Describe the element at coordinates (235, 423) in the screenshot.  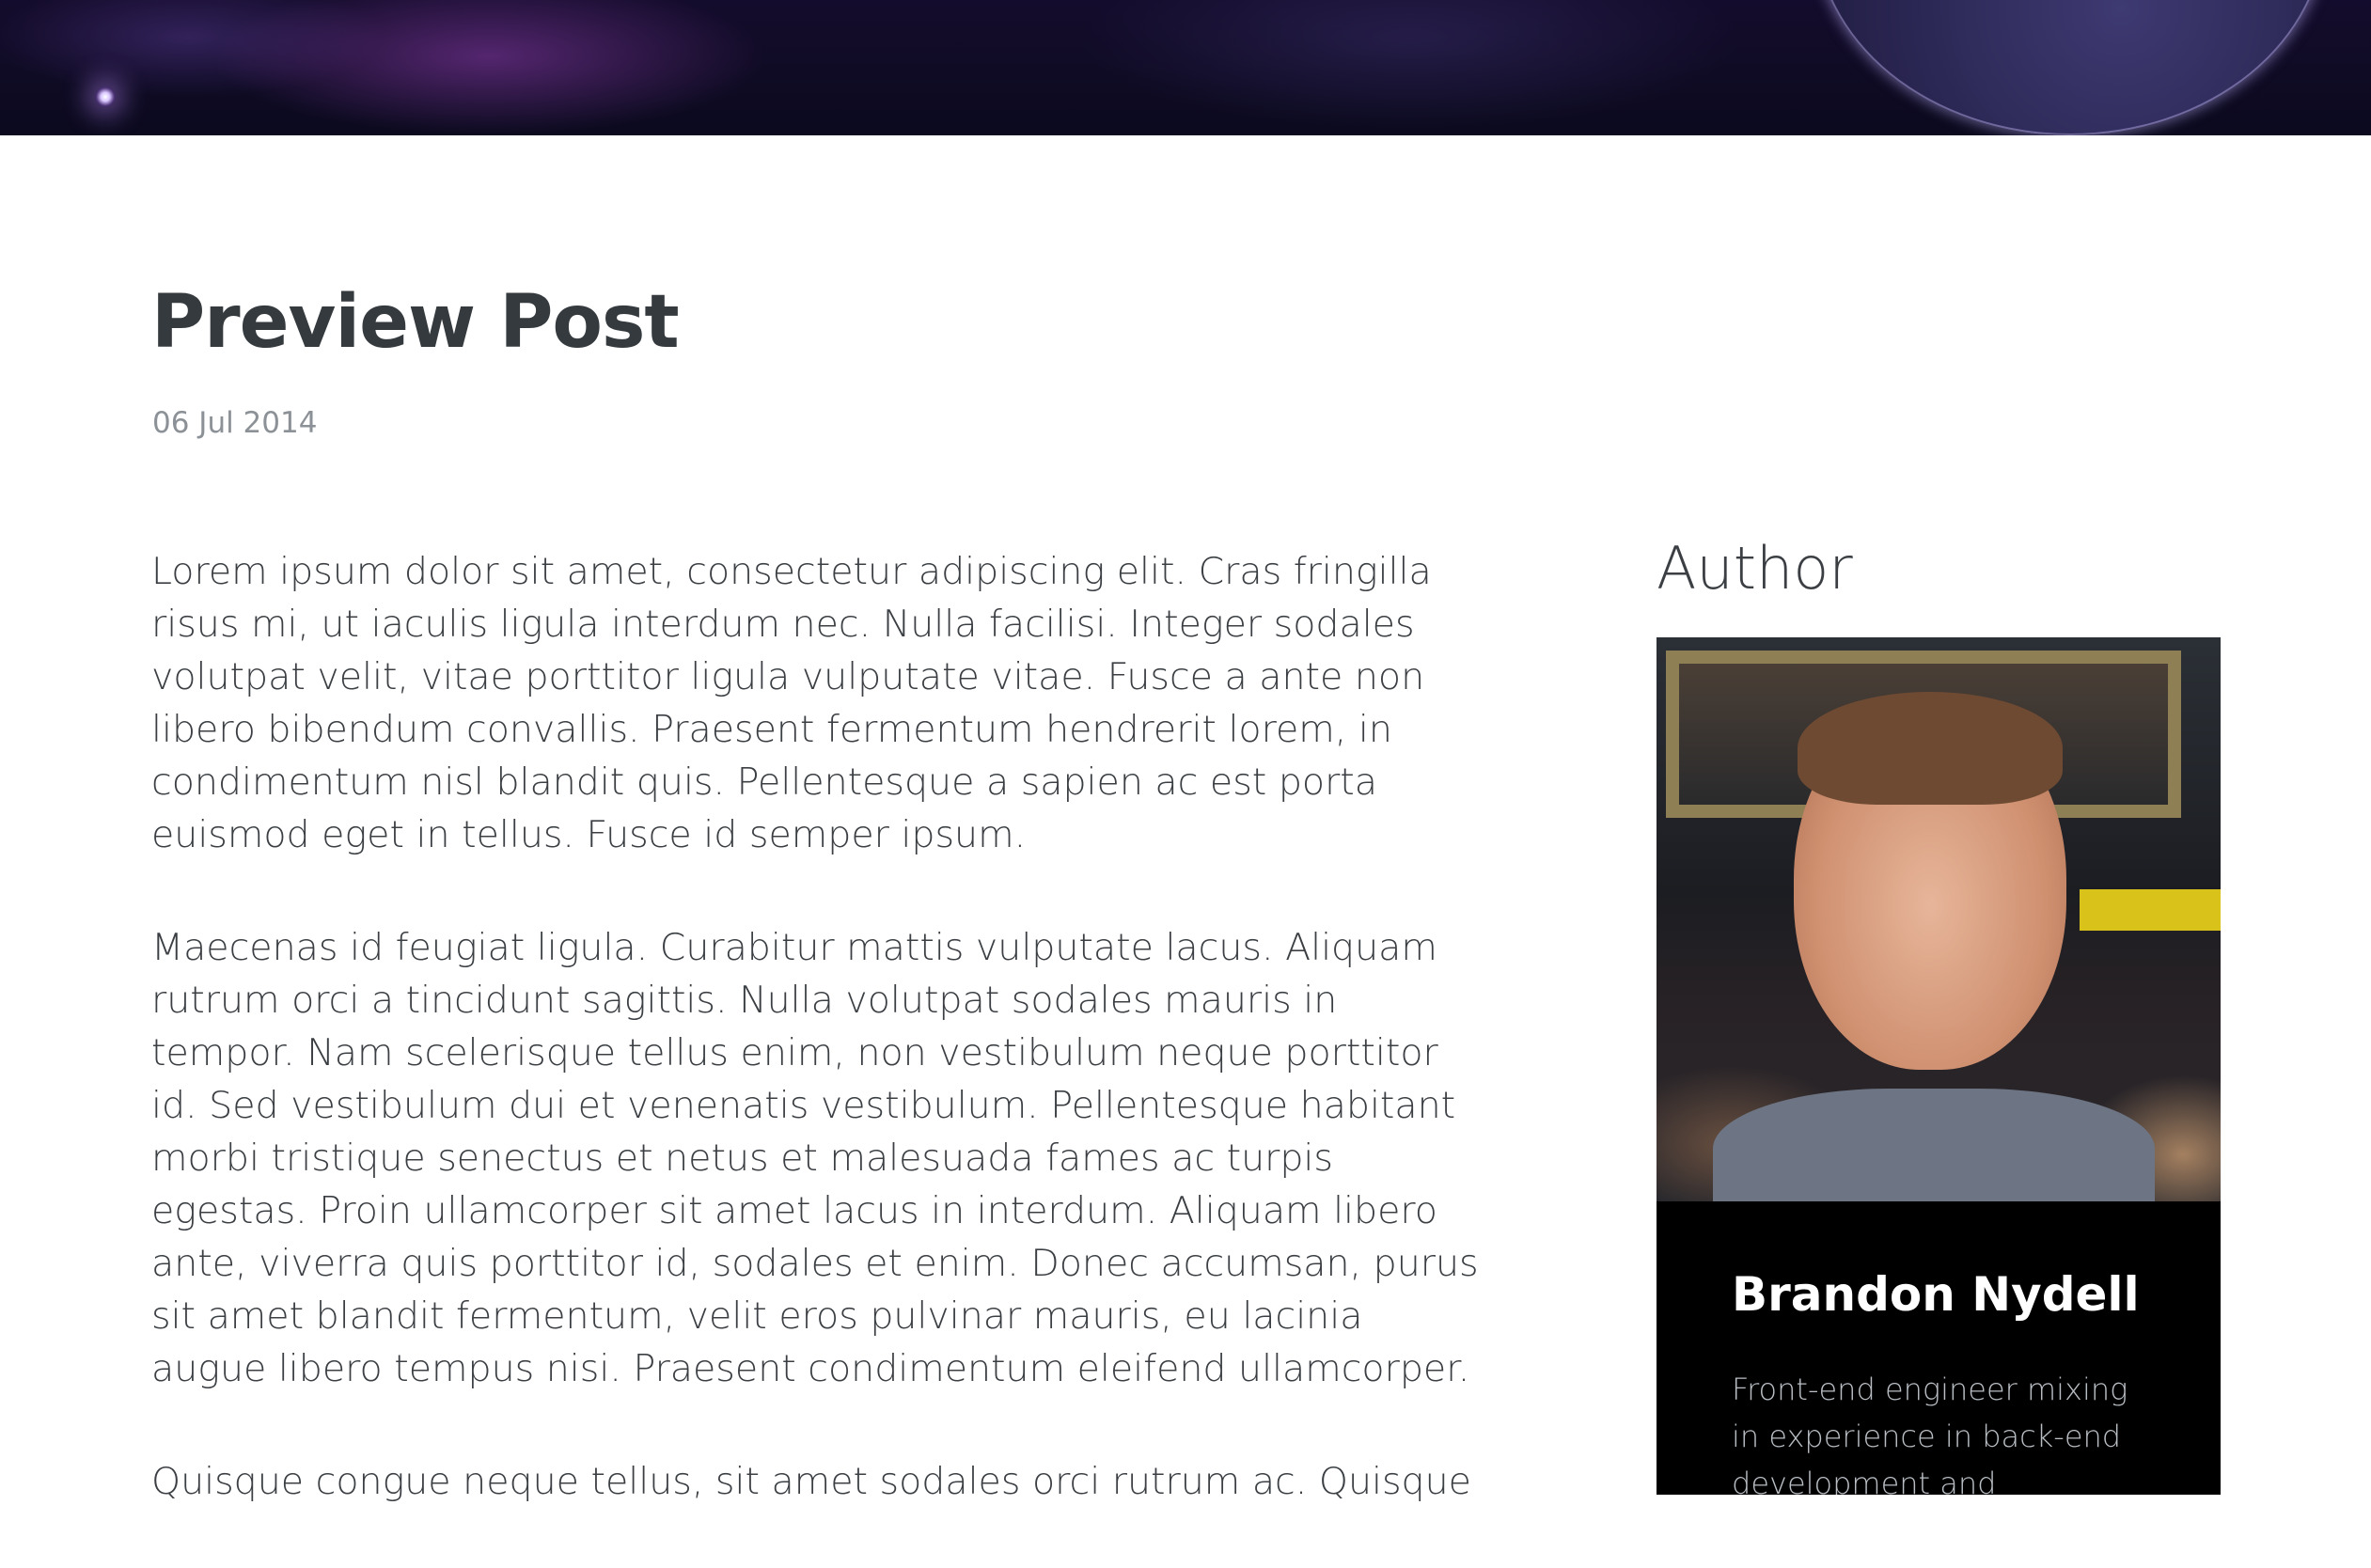
I see `post-date: 06 Jul 2014` at that location.